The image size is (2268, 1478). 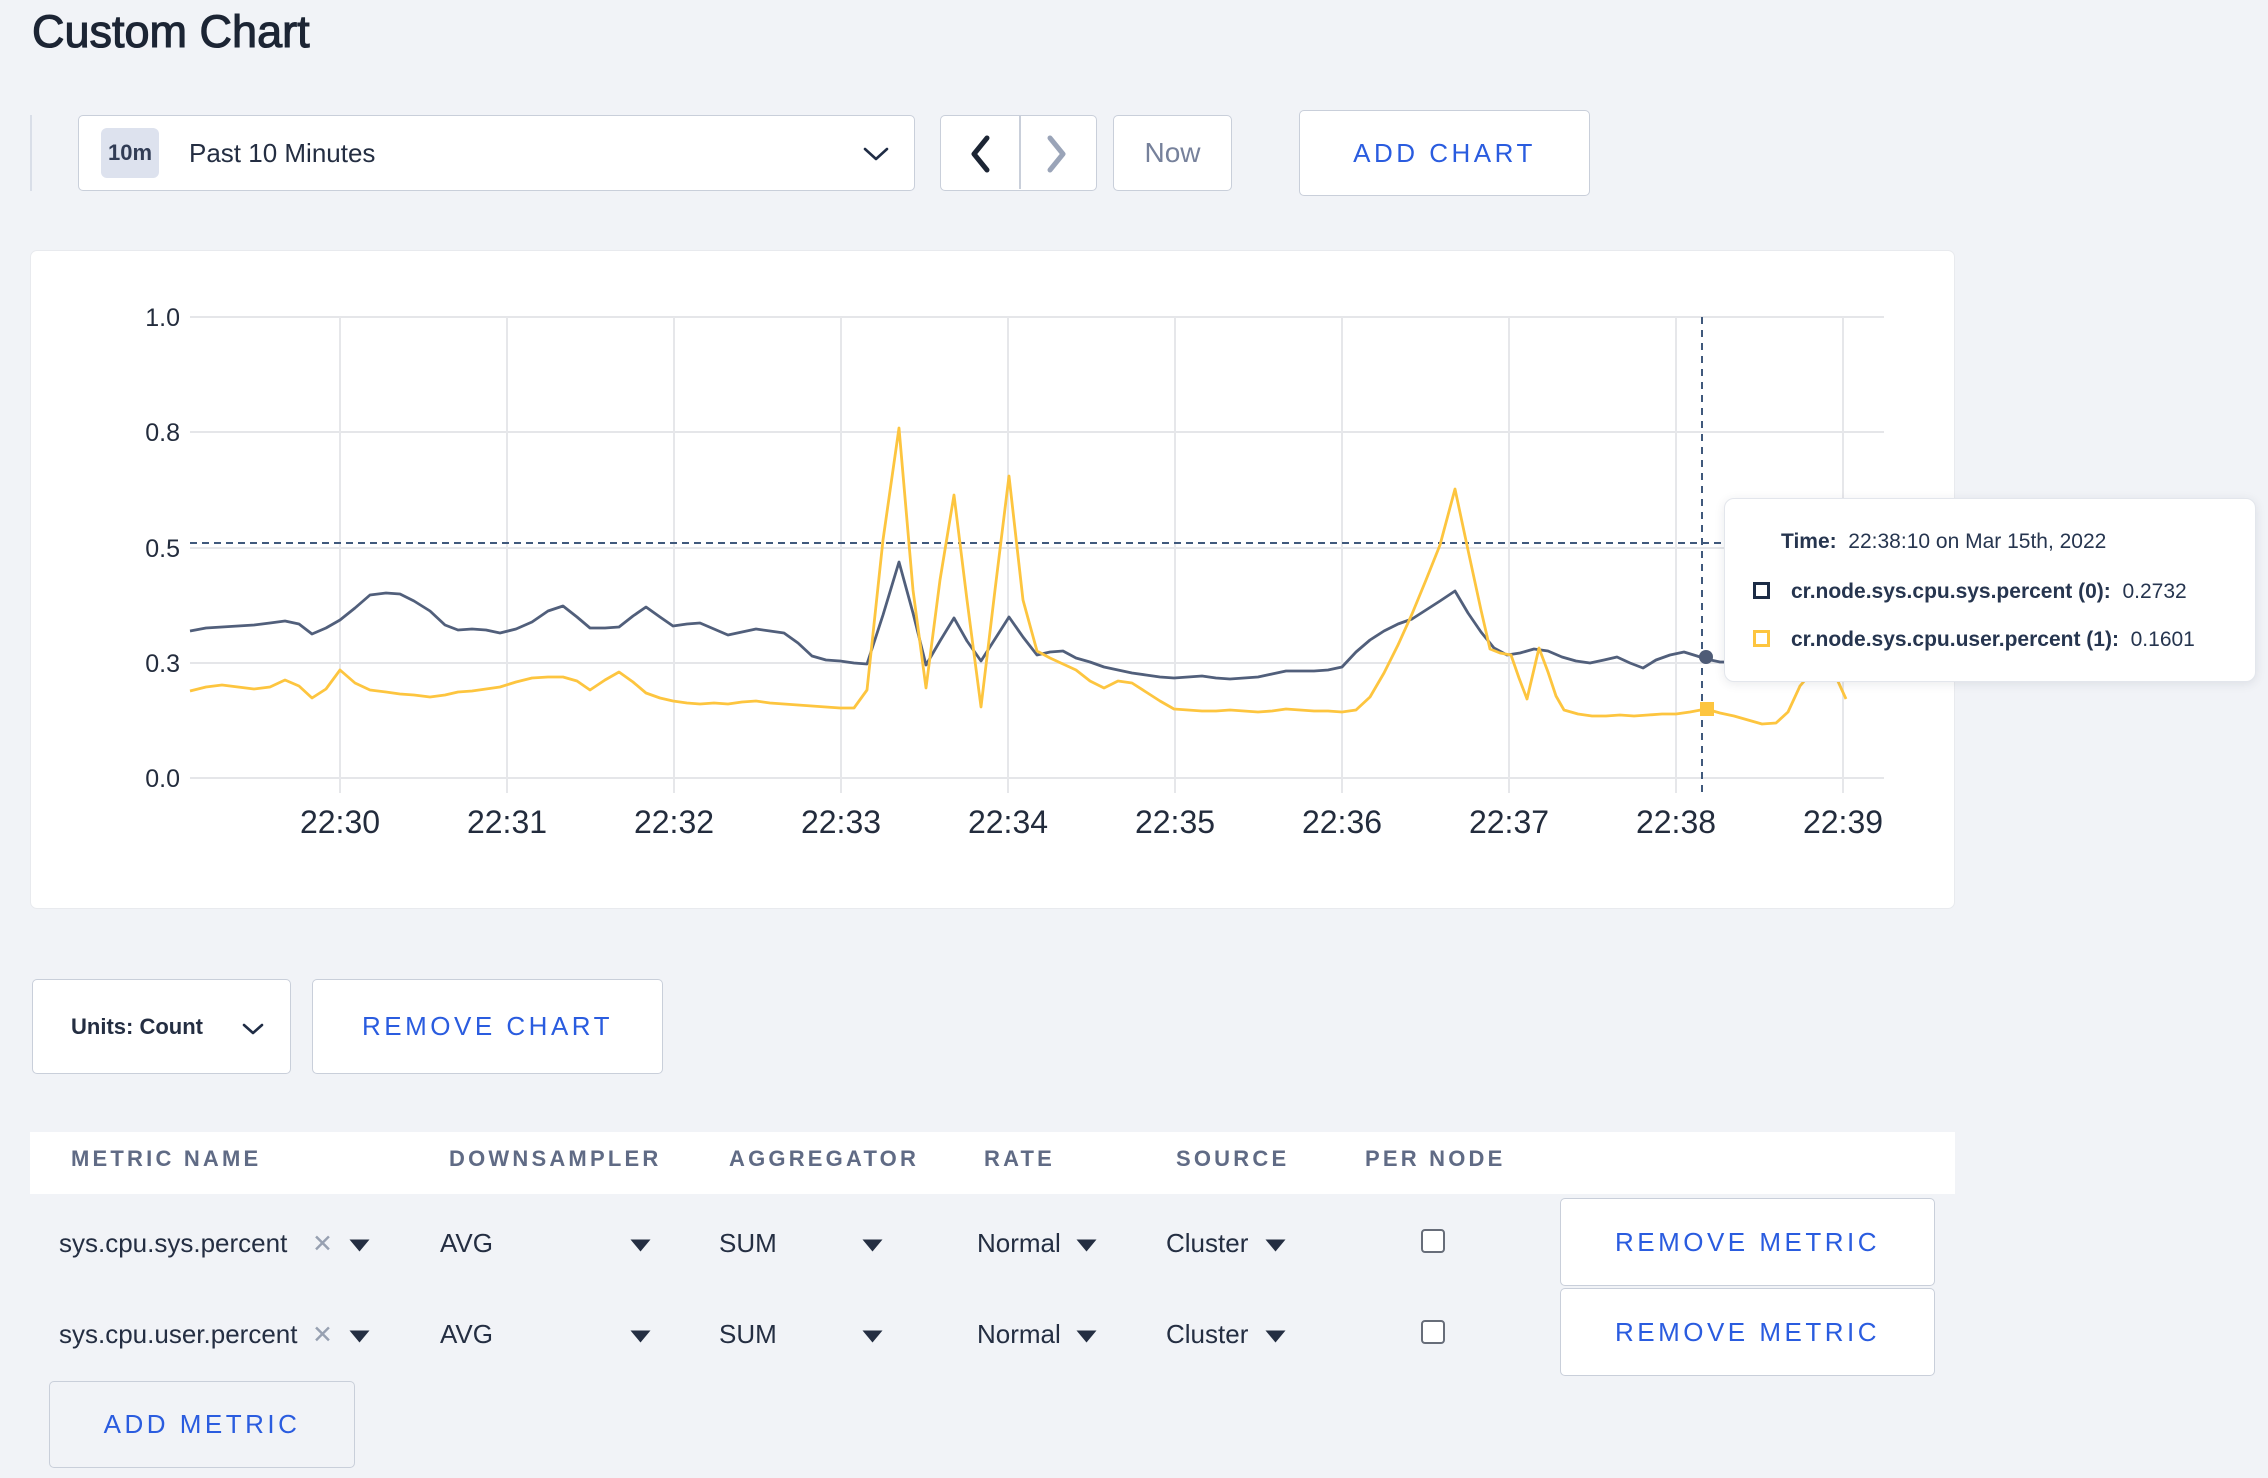 What do you see at coordinates (162, 433) in the screenshot?
I see `svg-text: 0.8` at bounding box center [162, 433].